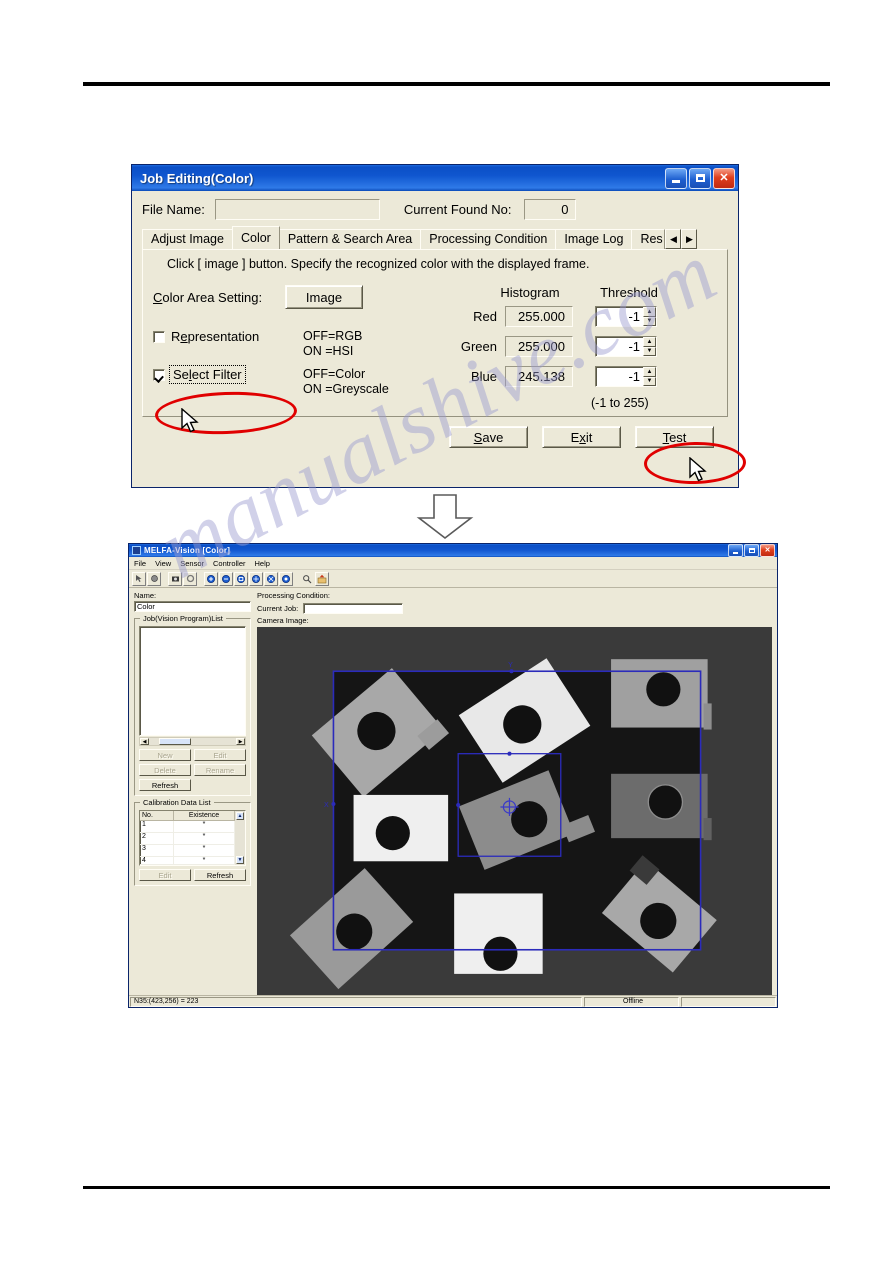  What do you see at coordinates (187, 239) in the screenshot?
I see `tab-adjust-image: Adjust Image` at bounding box center [187, 239].